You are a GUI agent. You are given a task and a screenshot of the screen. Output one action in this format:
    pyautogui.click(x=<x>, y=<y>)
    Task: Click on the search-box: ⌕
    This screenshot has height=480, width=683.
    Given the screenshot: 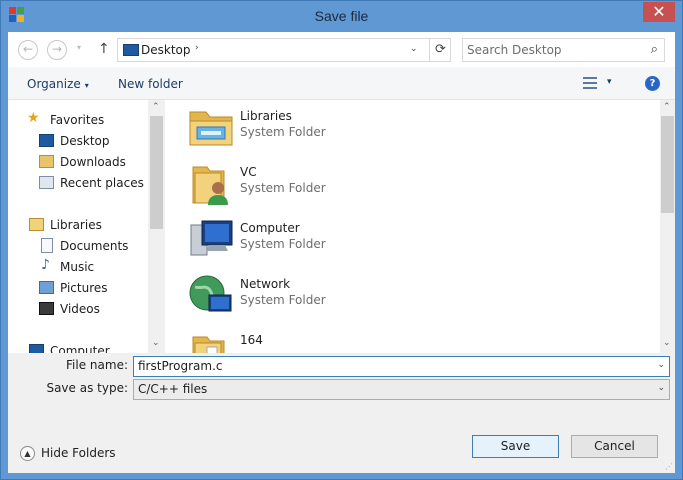 What is the action you would take?
    pyautogui.click(x=563, y=50)
    